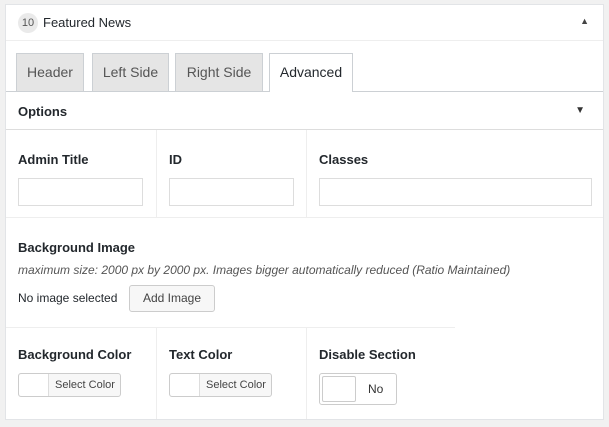  I want to click on background-color-picker: Select Color, so click(69, 385).